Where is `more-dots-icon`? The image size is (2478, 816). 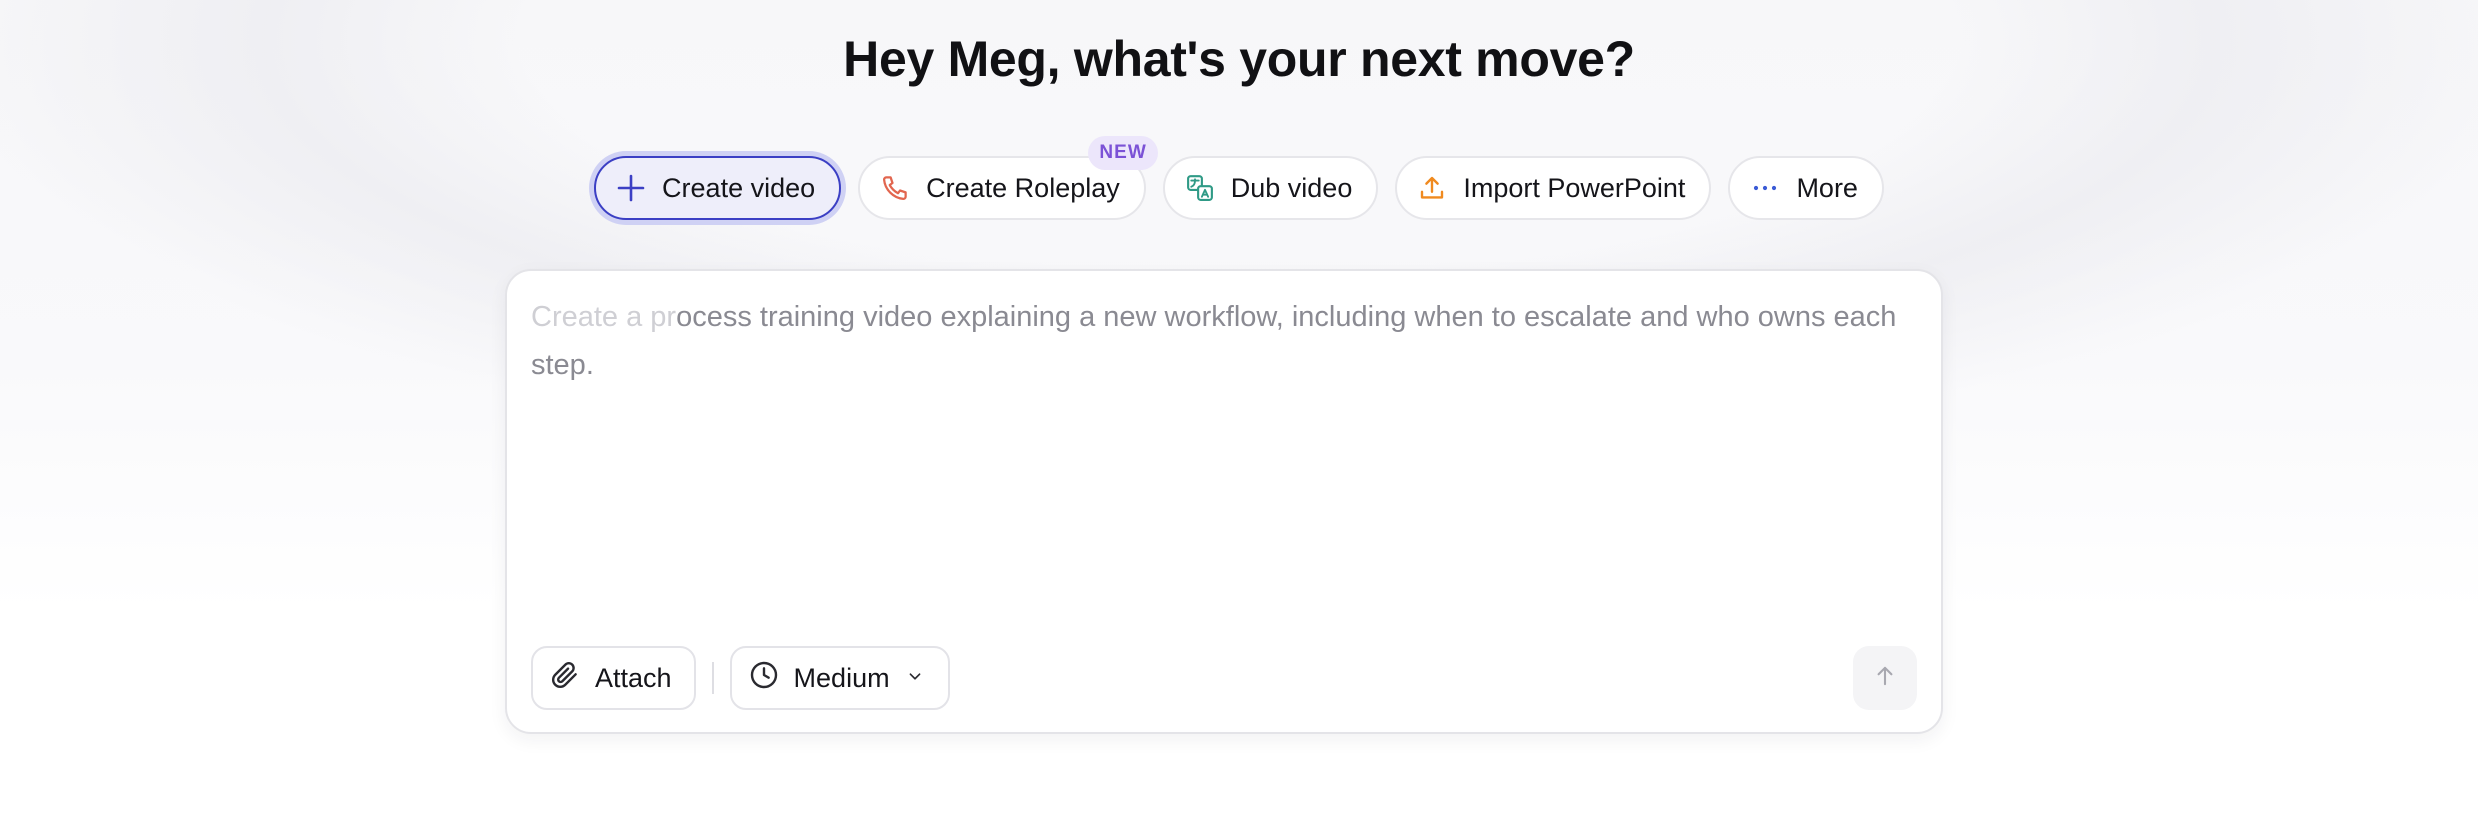 more-dots-icon is located at coordinates (1765, 188).